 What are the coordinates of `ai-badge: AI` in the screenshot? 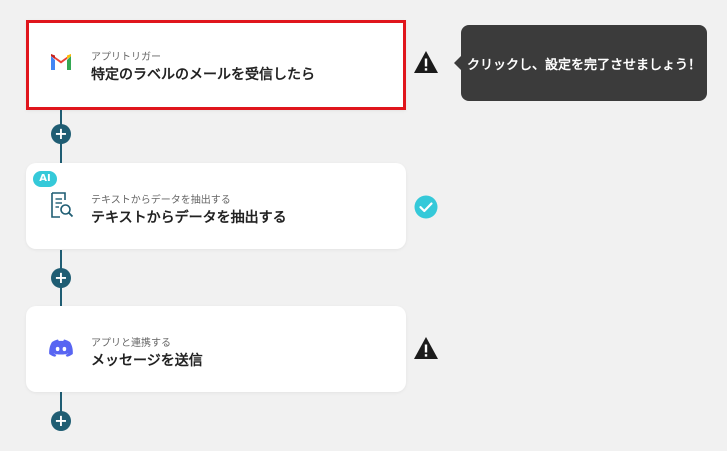 It's located at (45, 179).